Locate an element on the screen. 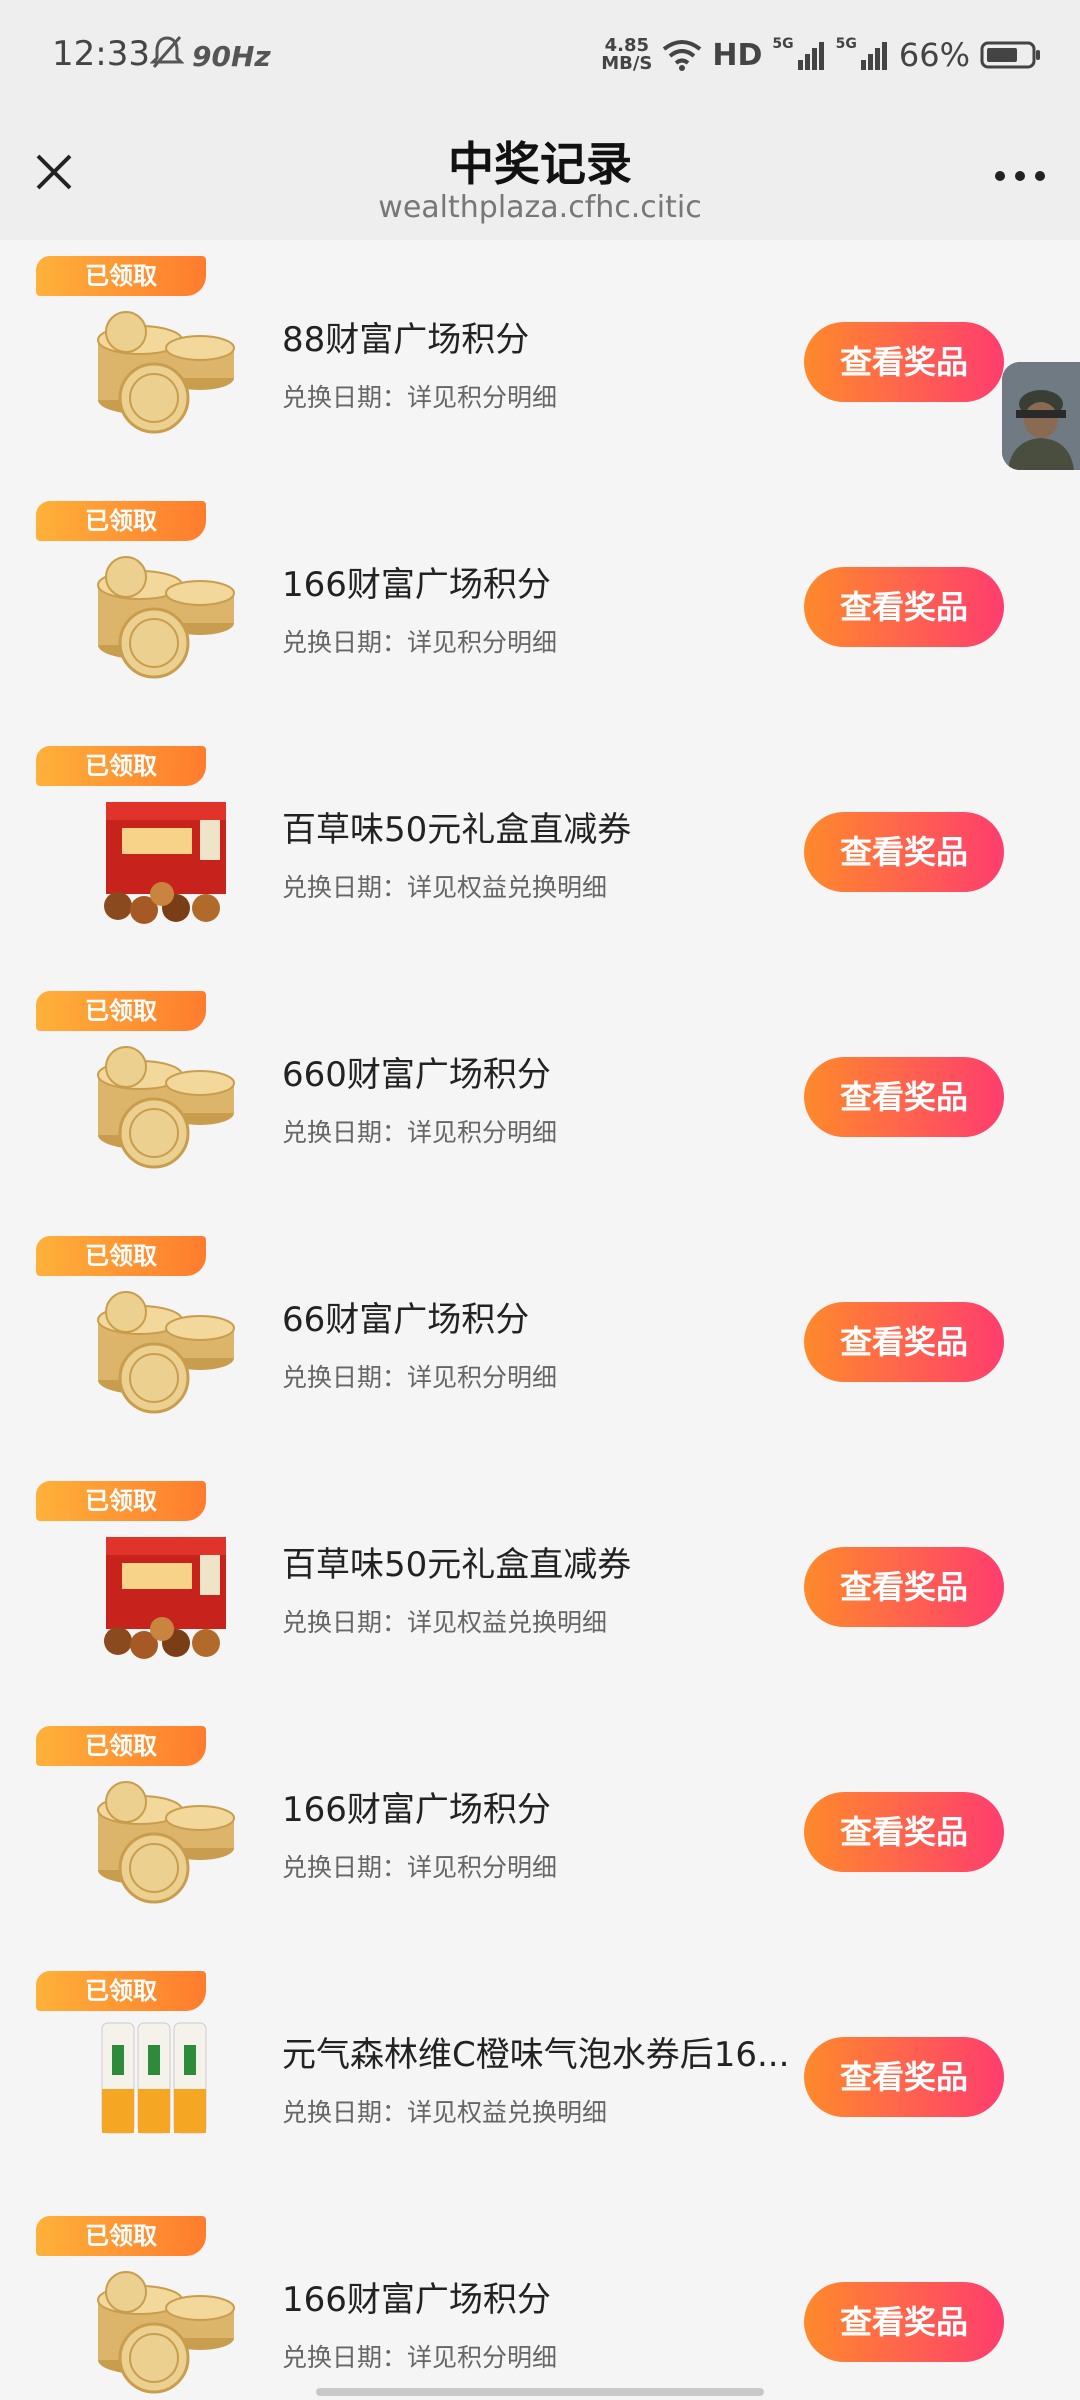  prize-title: 660财富广场积分 is located at coordinates (416, 1075).